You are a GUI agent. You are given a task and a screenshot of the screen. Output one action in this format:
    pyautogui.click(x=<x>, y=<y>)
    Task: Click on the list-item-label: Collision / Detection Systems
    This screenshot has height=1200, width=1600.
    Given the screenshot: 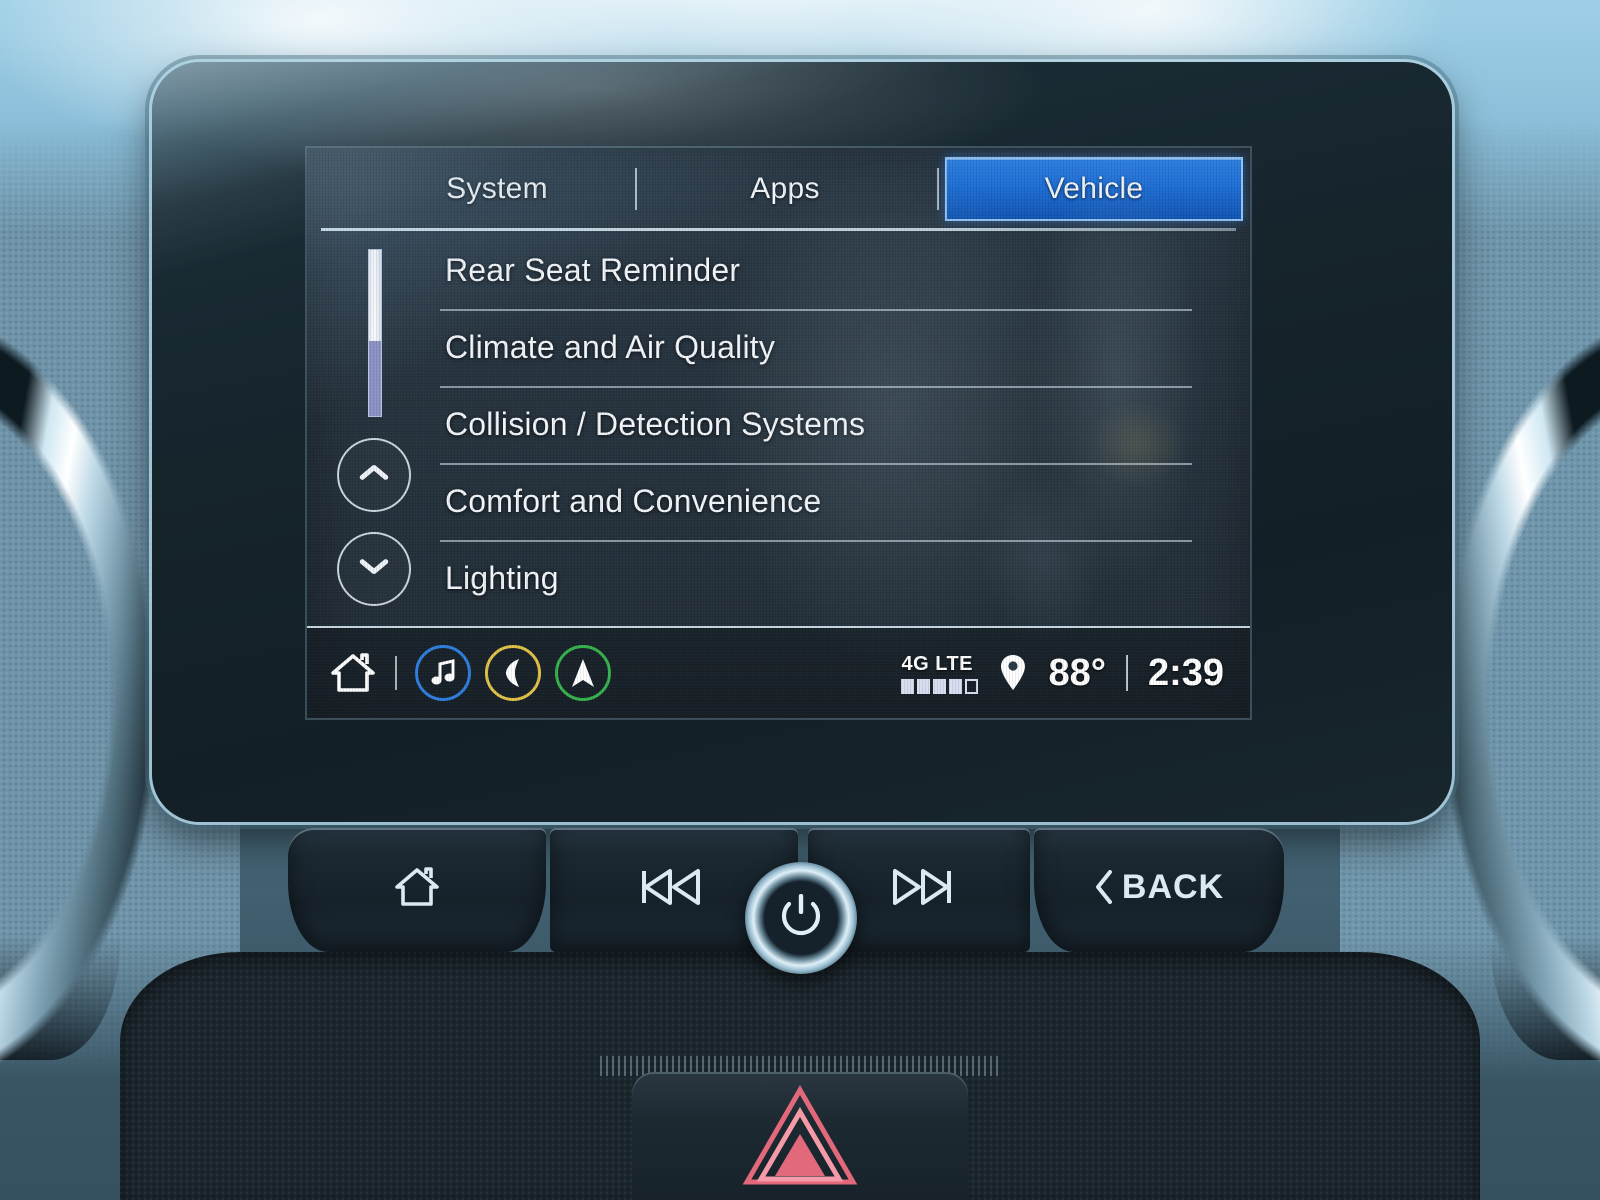 What is the action you would take?
    pyautogui.click(x=655, y=424)
    